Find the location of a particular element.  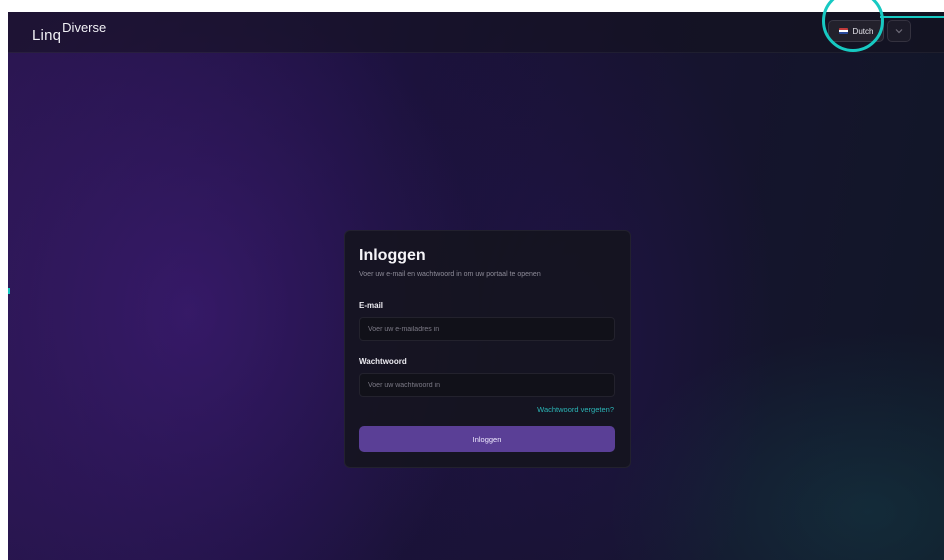

language-dropdown-button is located at coordinates (899, 31).